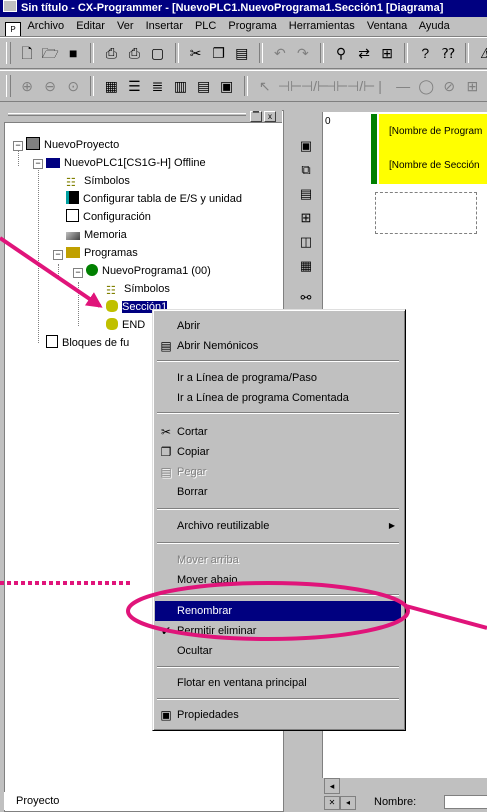 The width and height of the screenshot is (487, 812). Describe the element at coordinates (446, 617) in the screenshot. I see `annotation-line` at that location.